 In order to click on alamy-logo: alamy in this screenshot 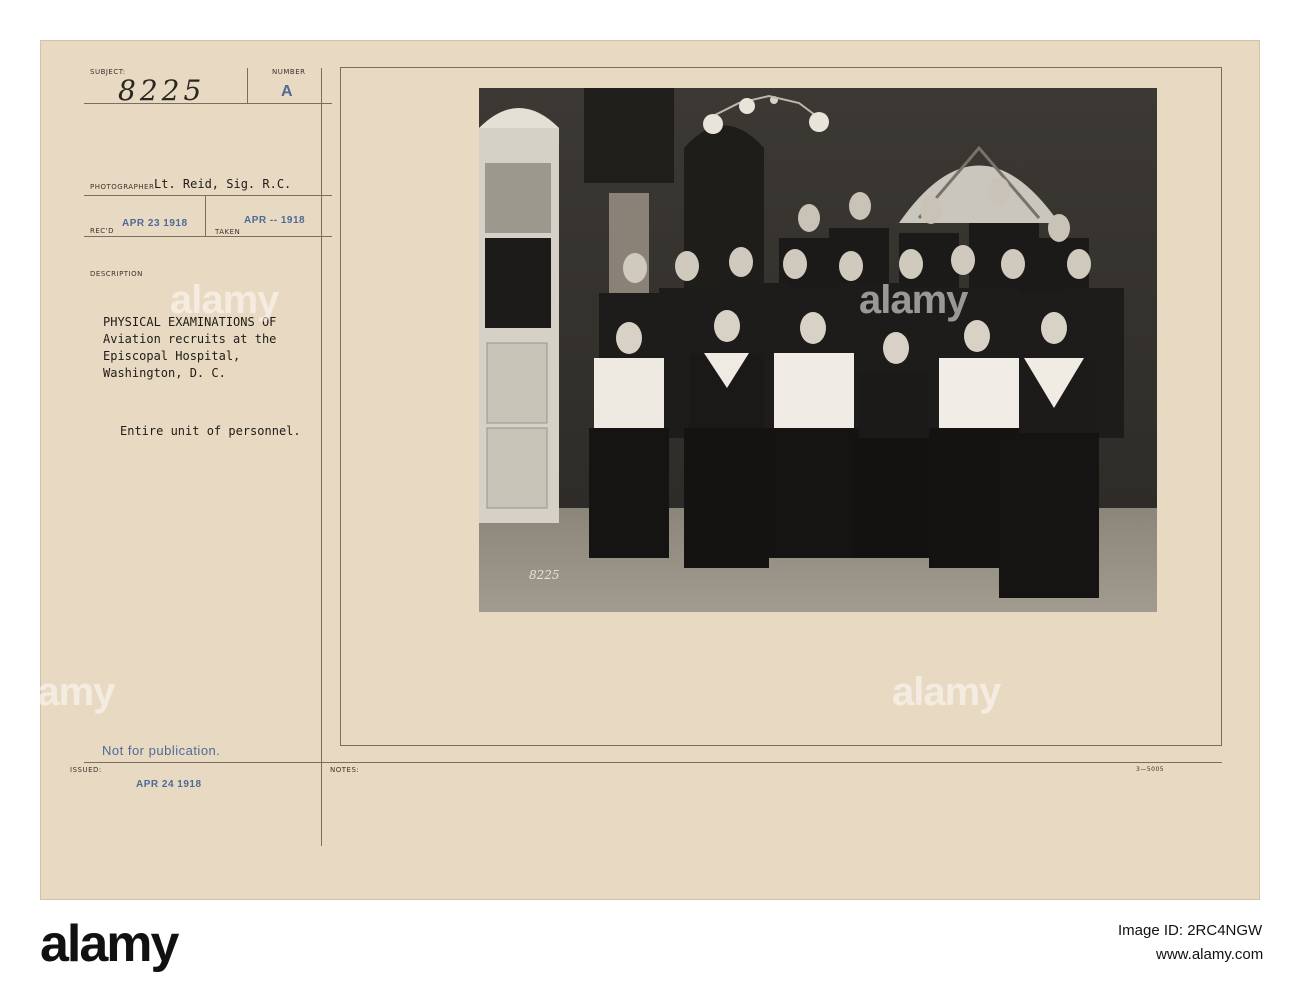, I will do `click(109, 944)`.